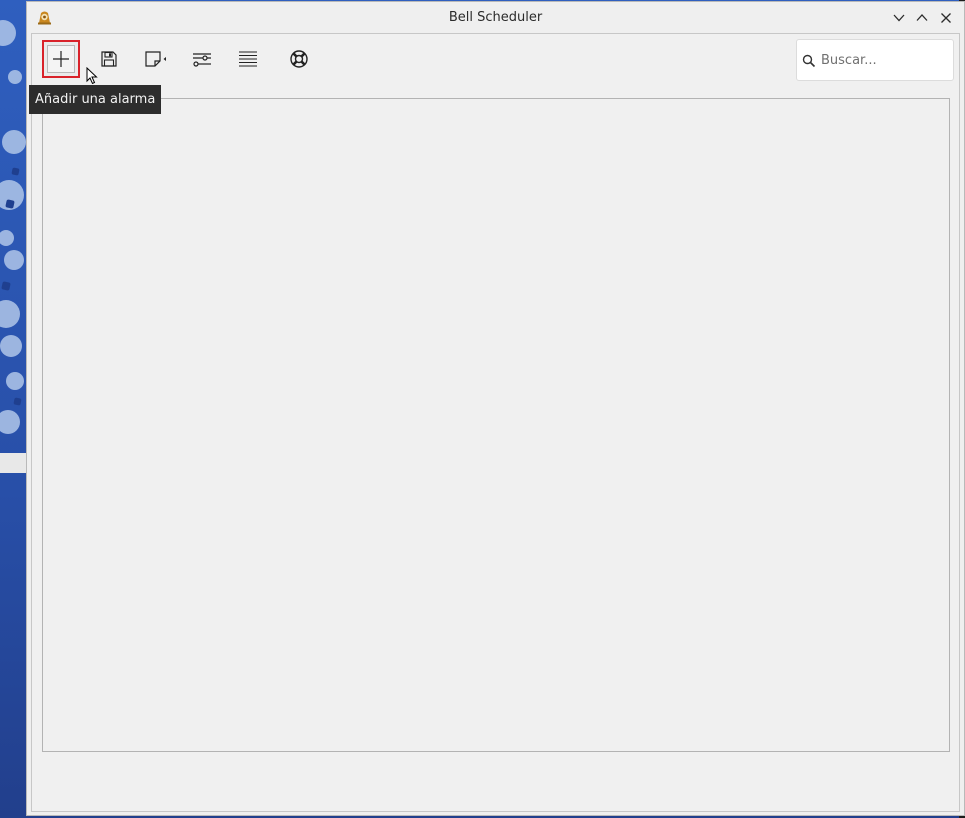  I want to click on title-bar: Bell Scheduler, so click(495, 17).